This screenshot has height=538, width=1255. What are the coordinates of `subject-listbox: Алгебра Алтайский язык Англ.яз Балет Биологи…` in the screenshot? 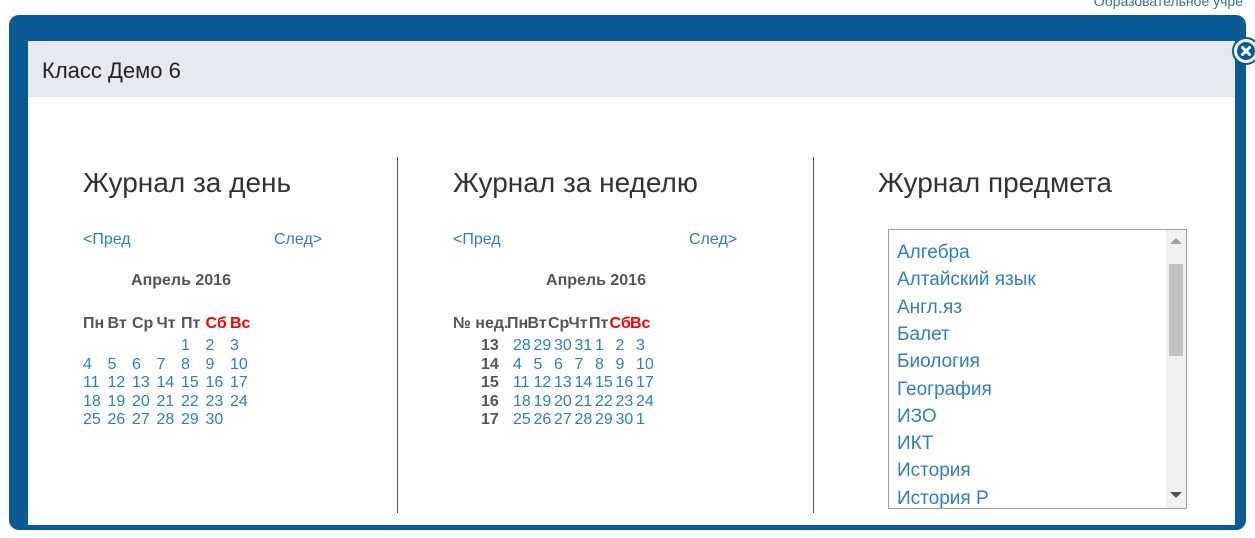 It's located at (1037, 369).